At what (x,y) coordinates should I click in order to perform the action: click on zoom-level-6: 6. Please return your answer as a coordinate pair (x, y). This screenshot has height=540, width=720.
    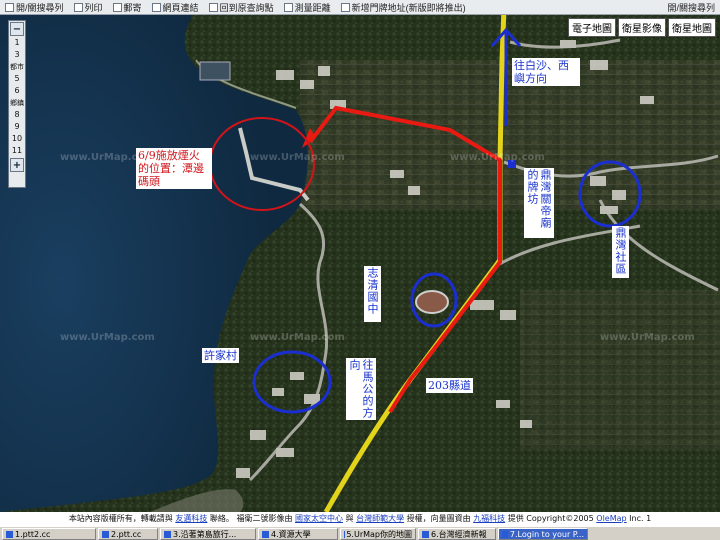
    Looking at the image, I should click on (17, 91).